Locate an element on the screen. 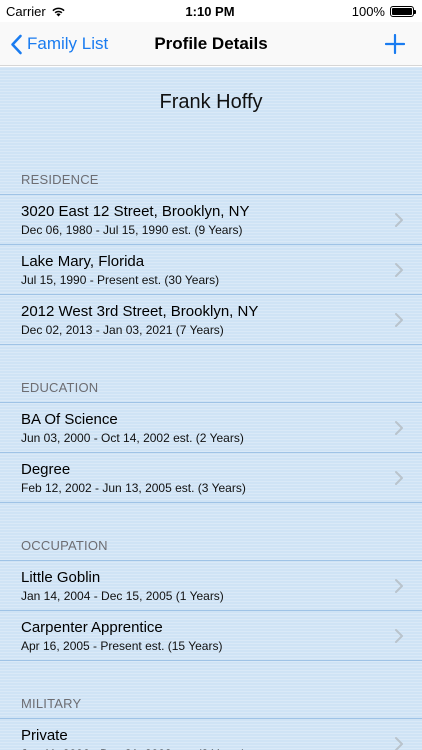  list-item-title: 3020 East 12 Street, Brooklyn, NY is located at coordinates (135, 211).